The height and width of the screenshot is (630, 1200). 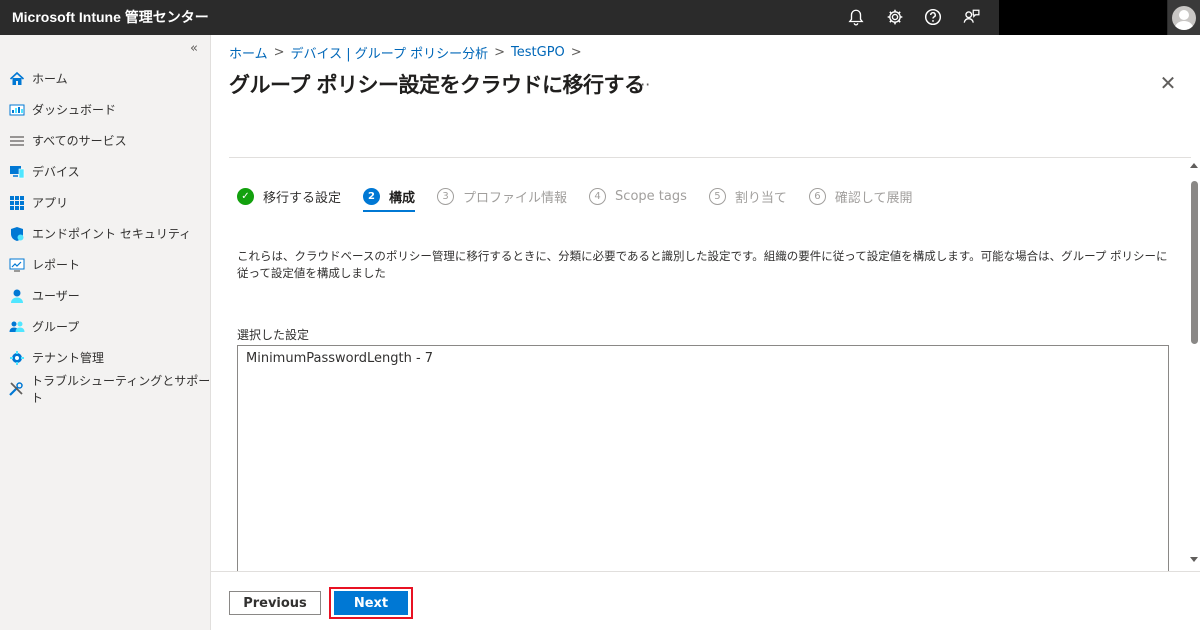 What do you see at coordinates (105, 295) in the screenshot?
I see `sidebar-item-users: ユーザー` at bounding box center [105, 295].